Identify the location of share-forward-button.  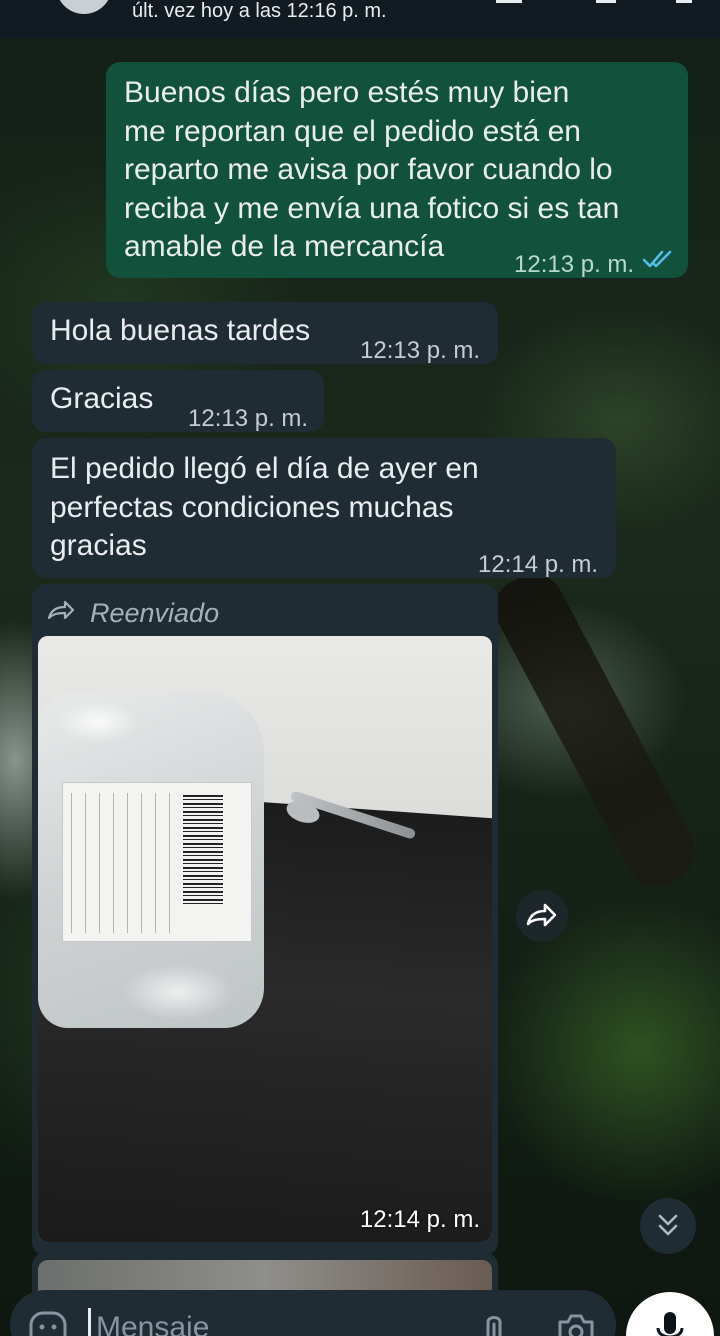
(542, 916).